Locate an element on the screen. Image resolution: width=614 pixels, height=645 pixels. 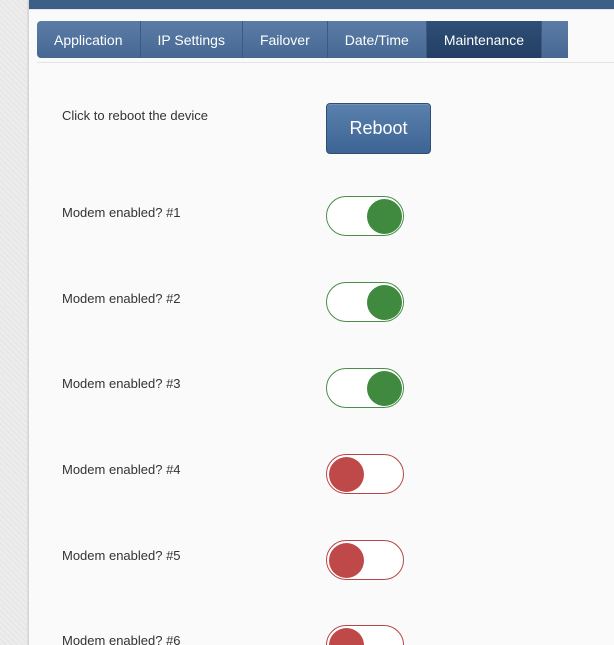
reboot-button: Reboot is located at coordinates (378, 128).